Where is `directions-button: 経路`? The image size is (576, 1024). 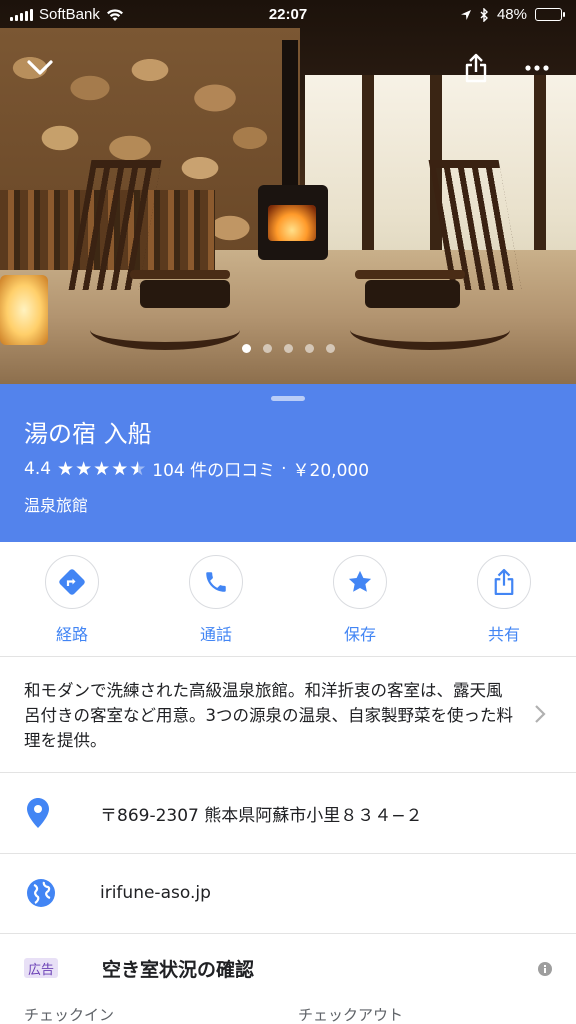
directions-button: 経路 is located at coordinates (72, 599).